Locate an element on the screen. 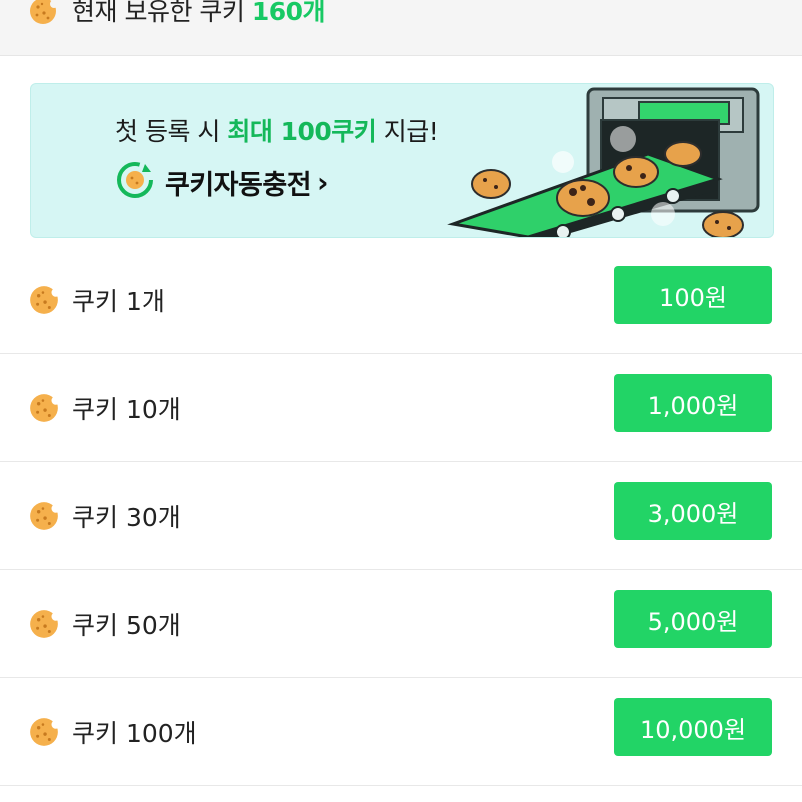 This screenshot has width=802, height=802. product-row: 쿠키 50개 5,000원 is located at coordinates (401, 624).